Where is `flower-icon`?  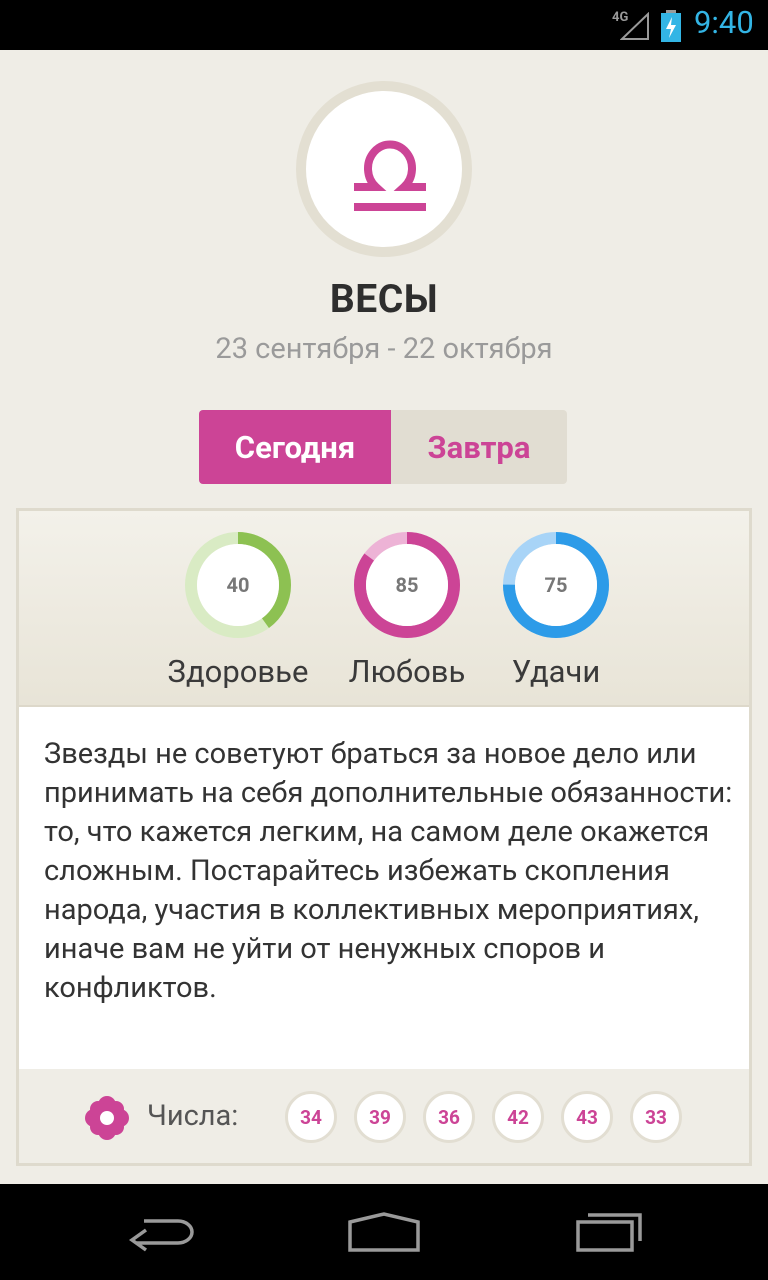 flower-icon is located at coordinates (107, 1118).